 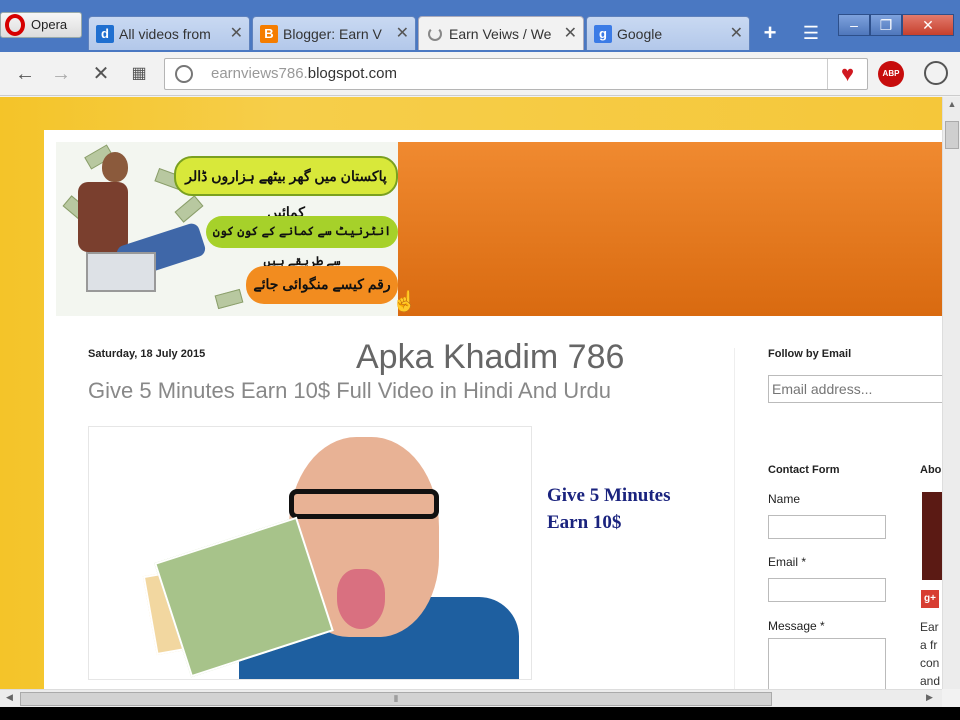 I want to click on email-label: Email *, so click(x=787, y=562).